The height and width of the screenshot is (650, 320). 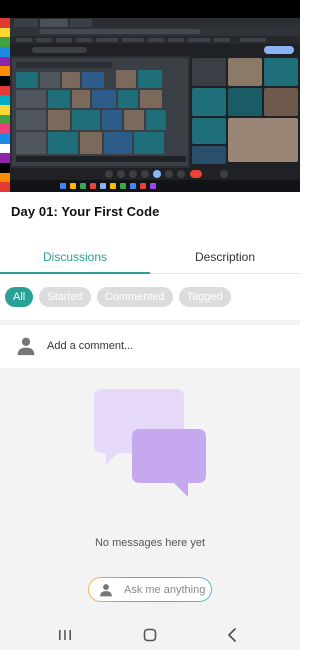 I want to click on home-icon, so click(x=150, y=635).